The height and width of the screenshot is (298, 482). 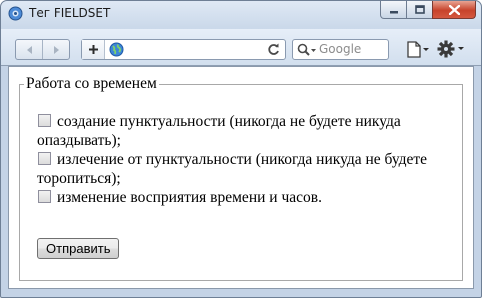 I want to click on fieldset-legend: Работа со временем, so click(x=91, y=83).